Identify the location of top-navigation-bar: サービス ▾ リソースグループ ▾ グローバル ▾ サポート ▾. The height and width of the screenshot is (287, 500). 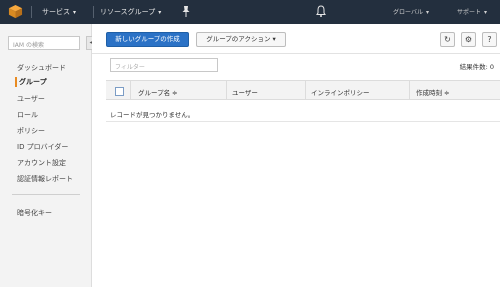
(250, 12).